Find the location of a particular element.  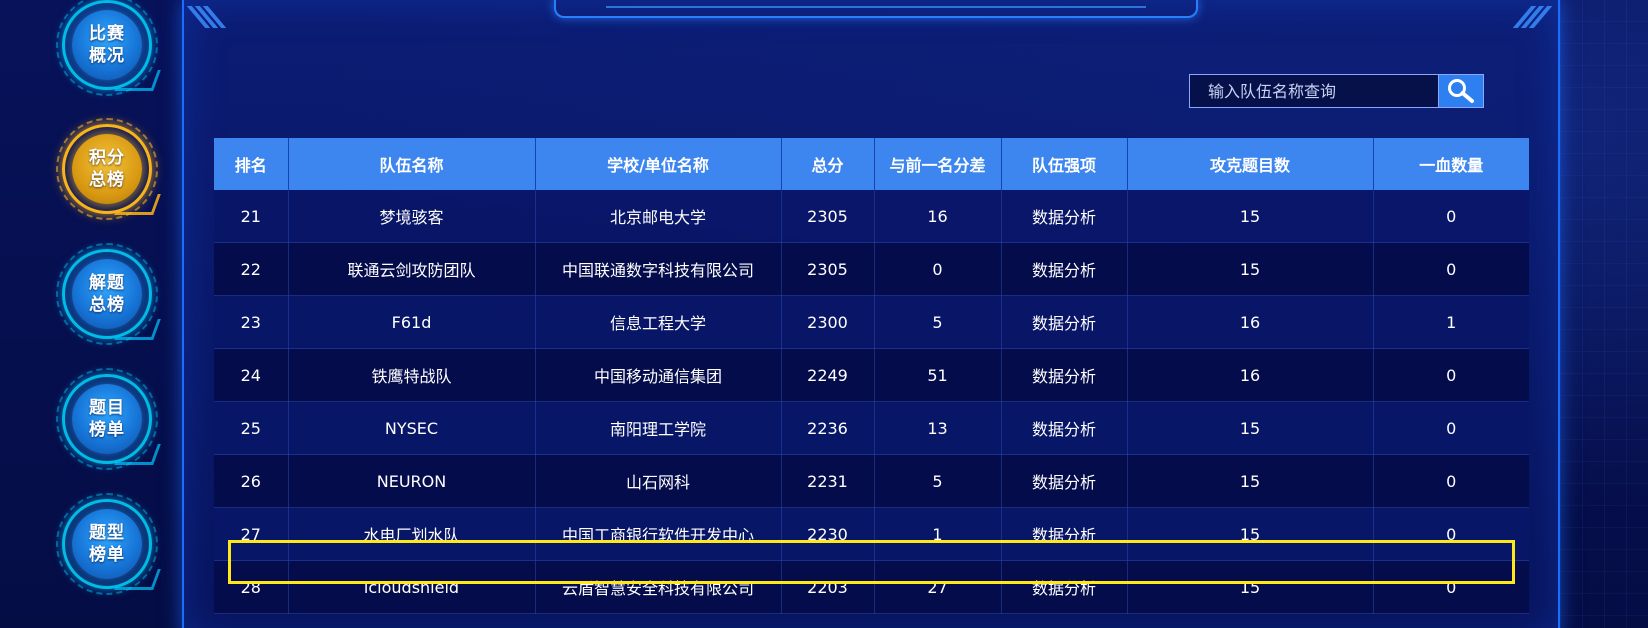

table-row: 23 F61d 信息工程大学 2300 5 数据分析 16 1 is located at coordinates (871, 322).